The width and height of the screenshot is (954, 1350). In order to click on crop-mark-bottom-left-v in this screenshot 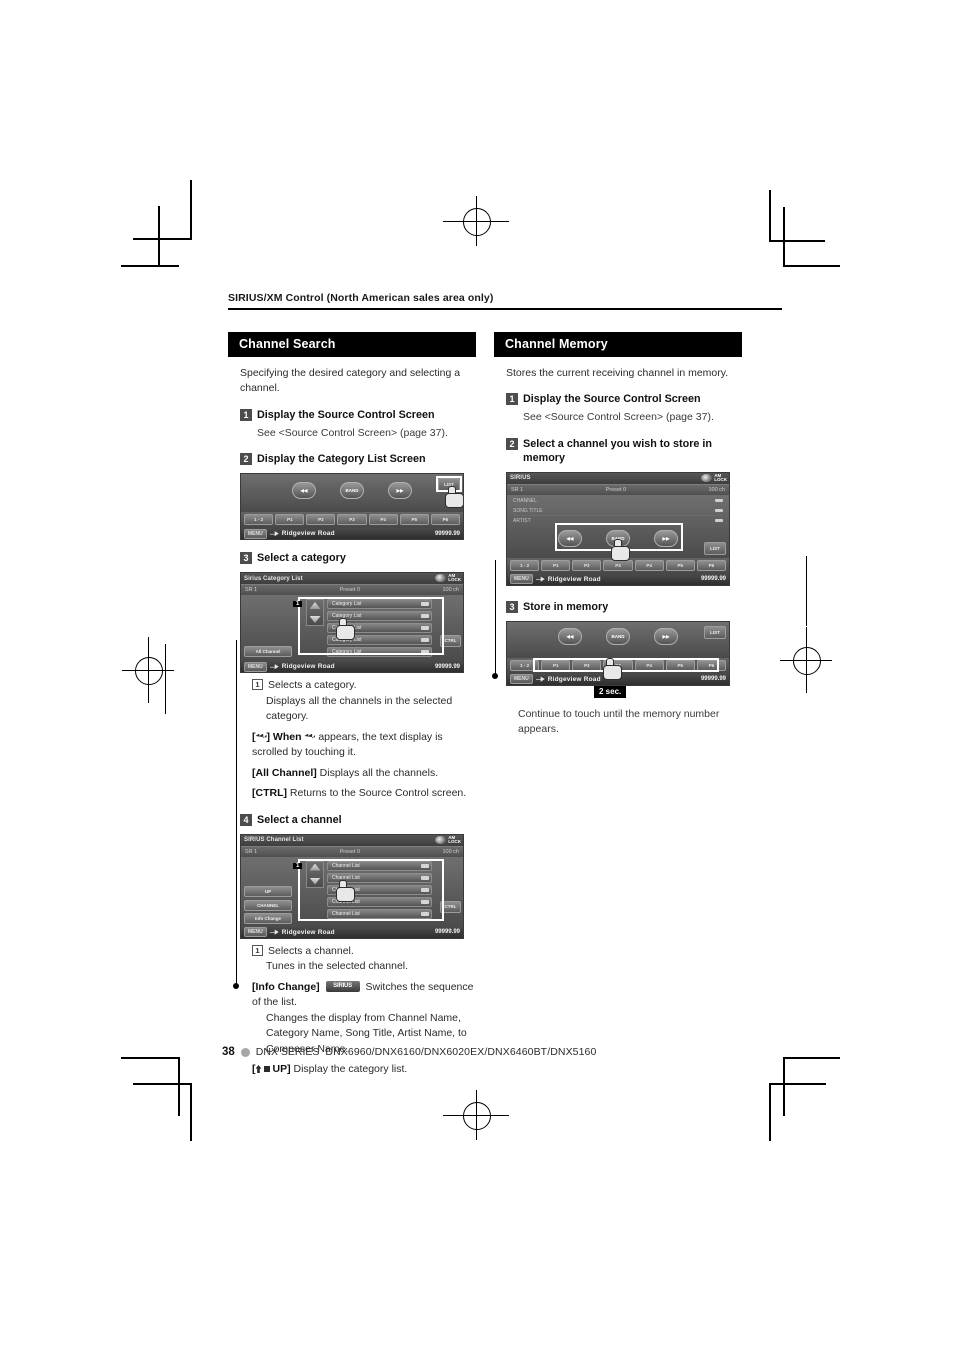, I will do `click(191, 1112)`.